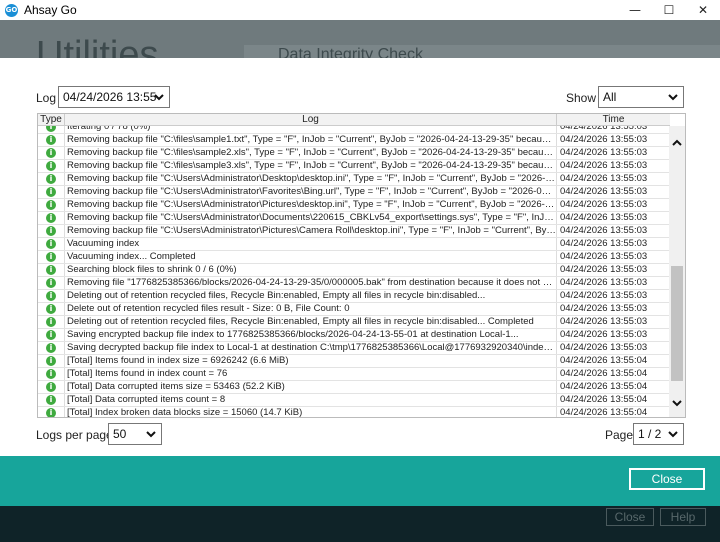  Describe the element at coordinates (677, 323) in the screenshot. I see `scrollbar-thumb` at that location.